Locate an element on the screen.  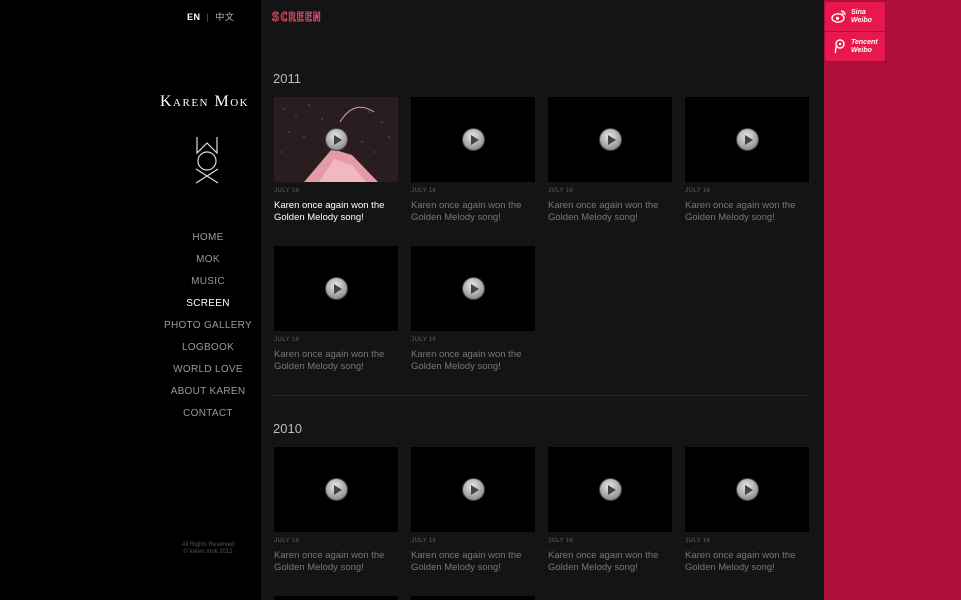
brand-name: Karen Mok is located at coordinates (204, 102).